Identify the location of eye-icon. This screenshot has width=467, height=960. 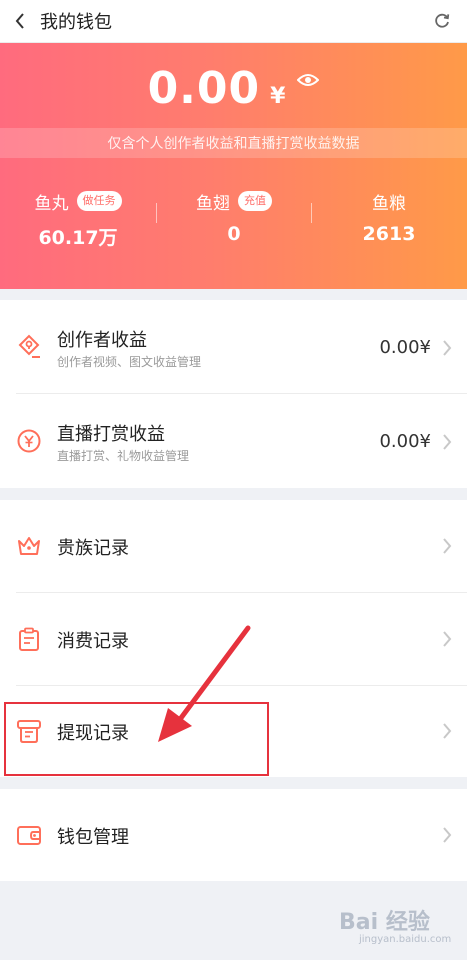
(308, 80).